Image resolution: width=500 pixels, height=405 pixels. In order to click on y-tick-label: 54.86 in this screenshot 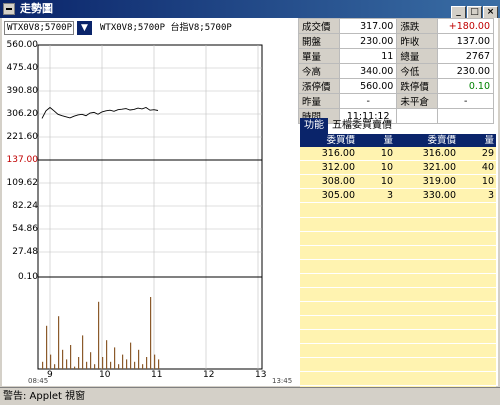, I will do `click(25, 229)`.